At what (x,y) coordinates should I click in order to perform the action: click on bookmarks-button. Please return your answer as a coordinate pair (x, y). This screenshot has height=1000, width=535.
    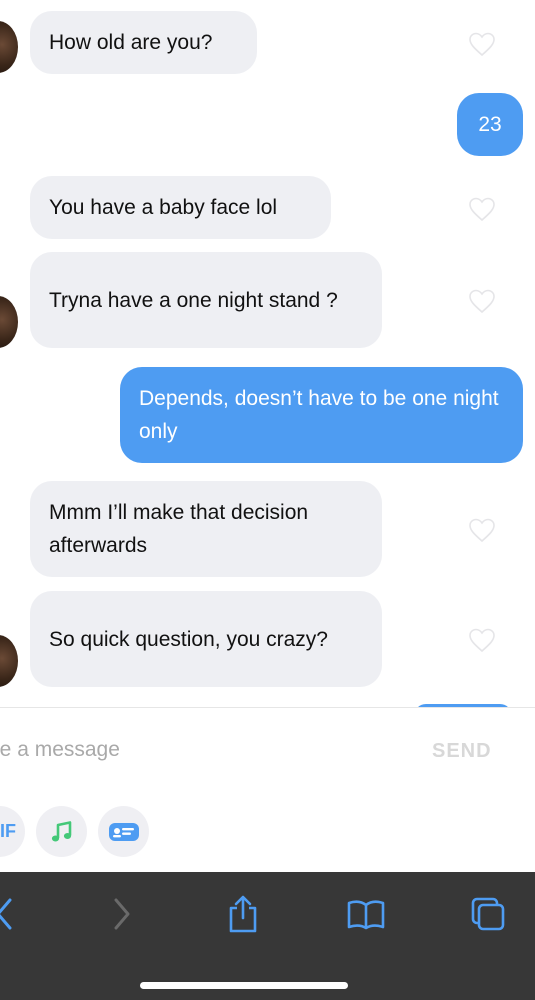
    Looking at the image, I should click on (366, 914).